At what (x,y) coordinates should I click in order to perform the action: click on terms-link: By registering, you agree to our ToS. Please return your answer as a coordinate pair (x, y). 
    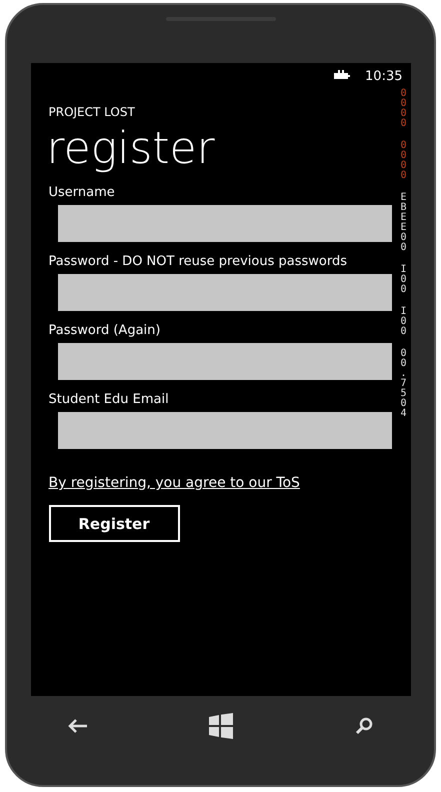
    Looking at the image, I should click on (174, 483).